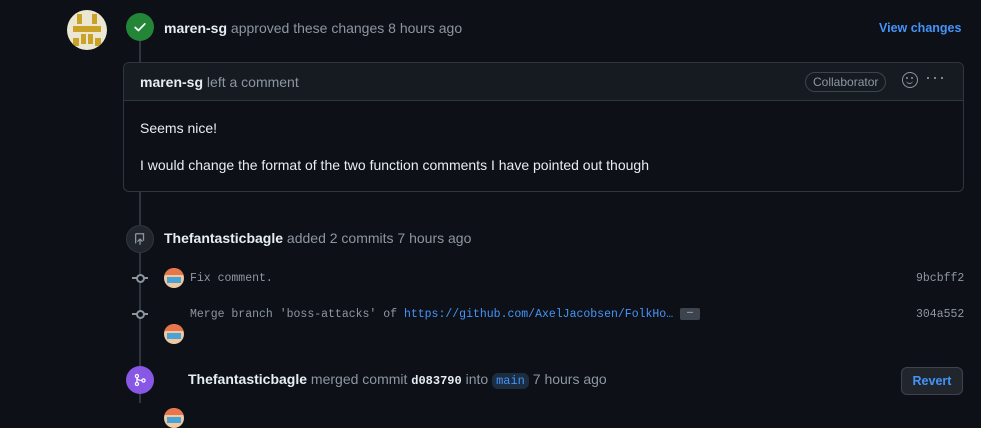  What do you see at coordinates (247, 379) in the screenshot?
I see `merge-author: Thefantasticbagle` at bounding box center [247, 379].